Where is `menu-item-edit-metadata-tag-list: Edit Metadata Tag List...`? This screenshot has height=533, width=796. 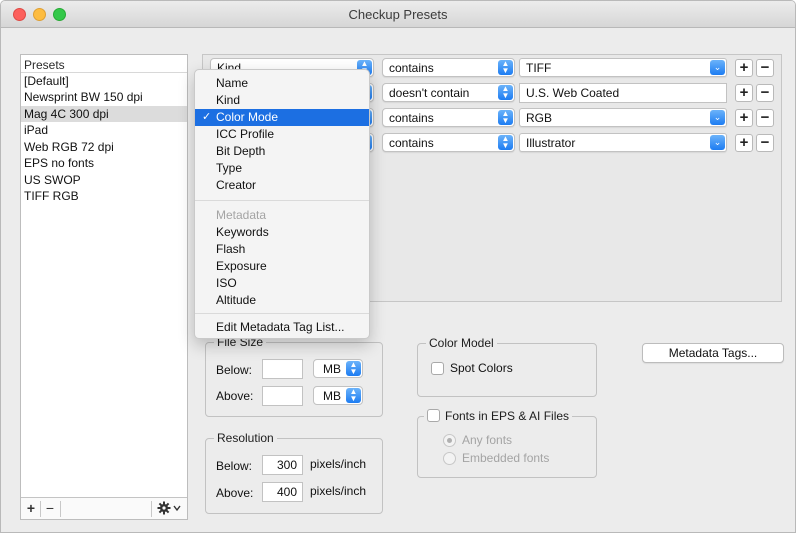
menu-item-edit-metadata-tag-list: Edit Metadata Tag List... is located at coordinates (282, 327).